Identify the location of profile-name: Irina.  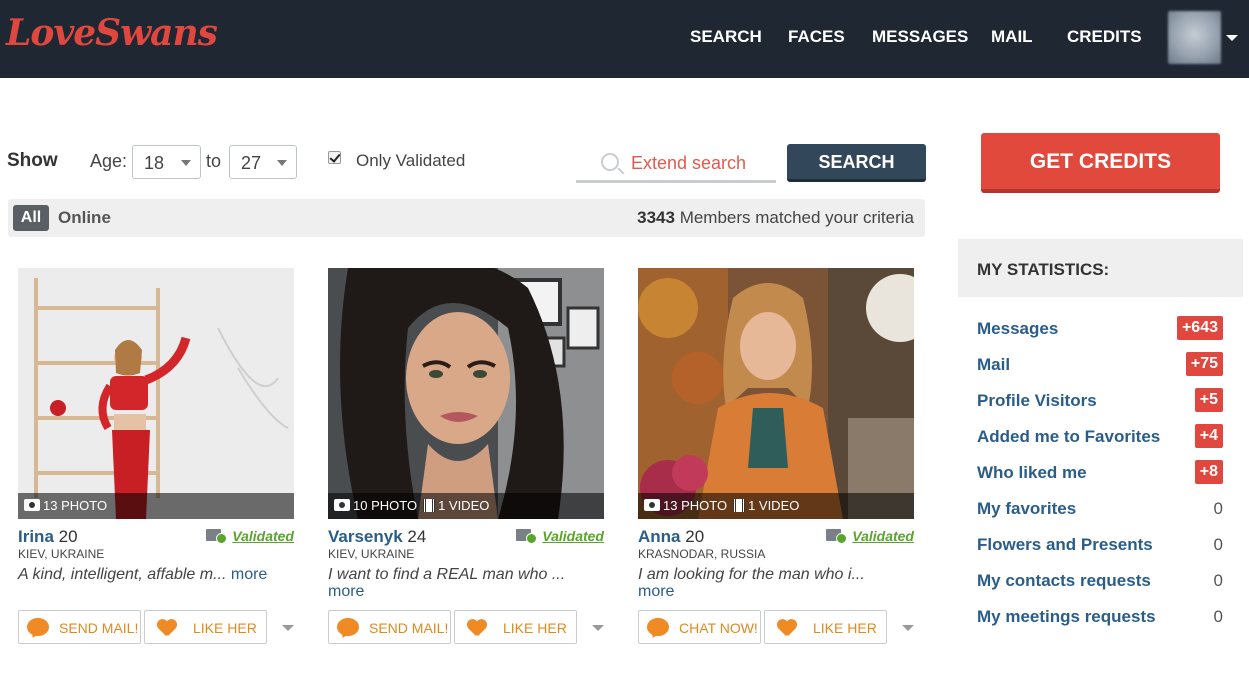
(36, 536).